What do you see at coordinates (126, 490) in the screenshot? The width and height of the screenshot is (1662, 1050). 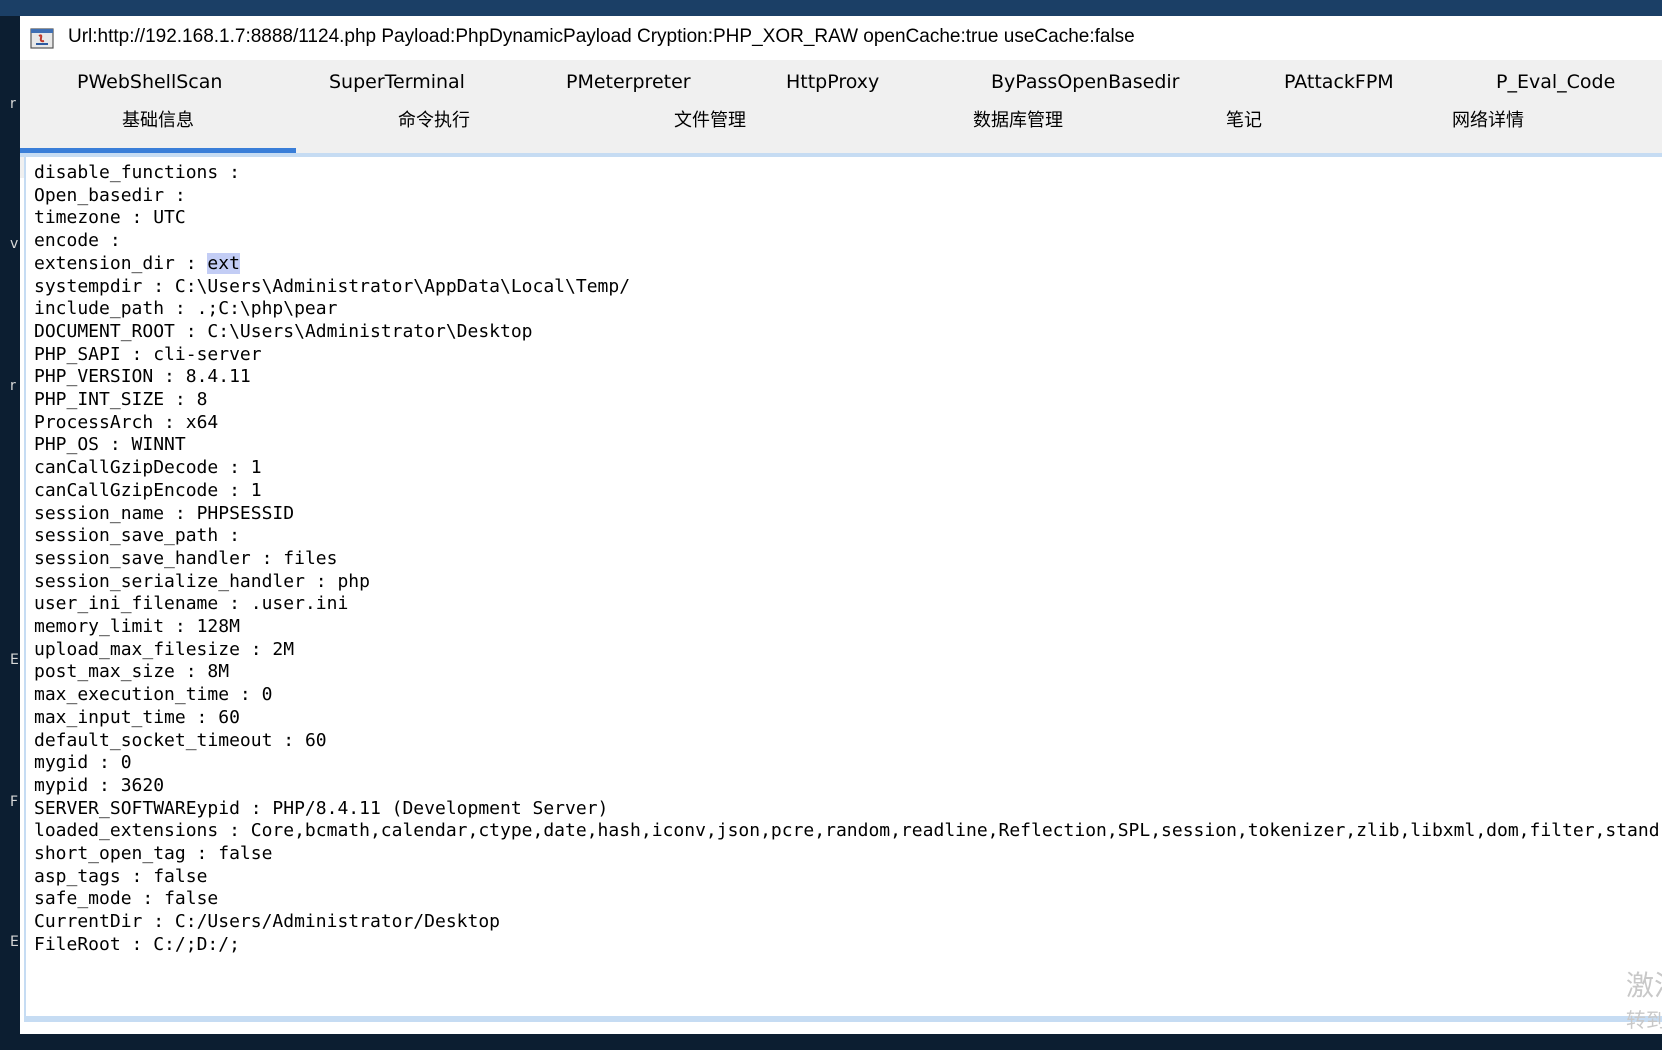 I see `info-key: canCallGzipEncode` at bounding box center [126, 490].